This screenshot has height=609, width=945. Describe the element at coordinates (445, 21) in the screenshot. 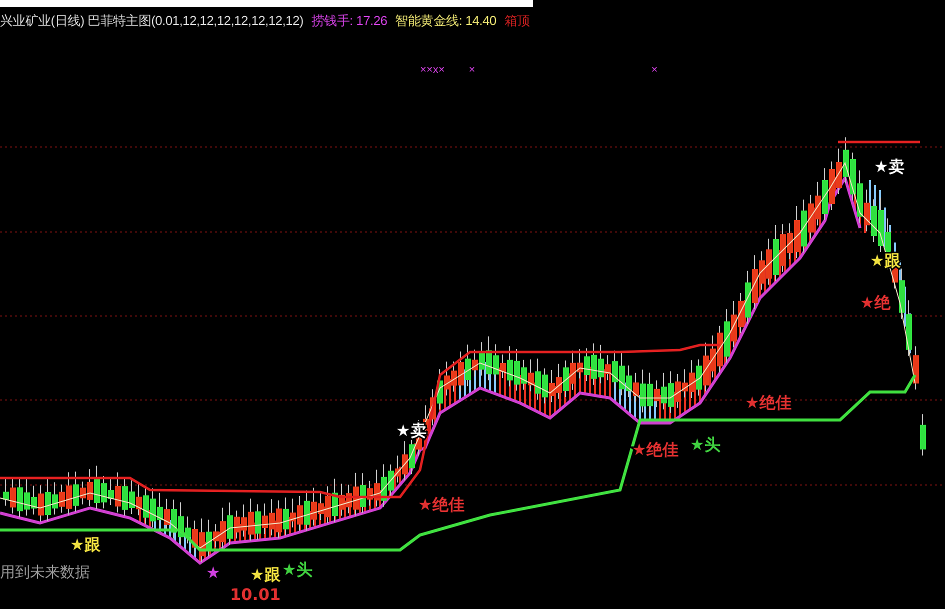

I see `indicator-label: 智能黄金线: 14.40` at that location.